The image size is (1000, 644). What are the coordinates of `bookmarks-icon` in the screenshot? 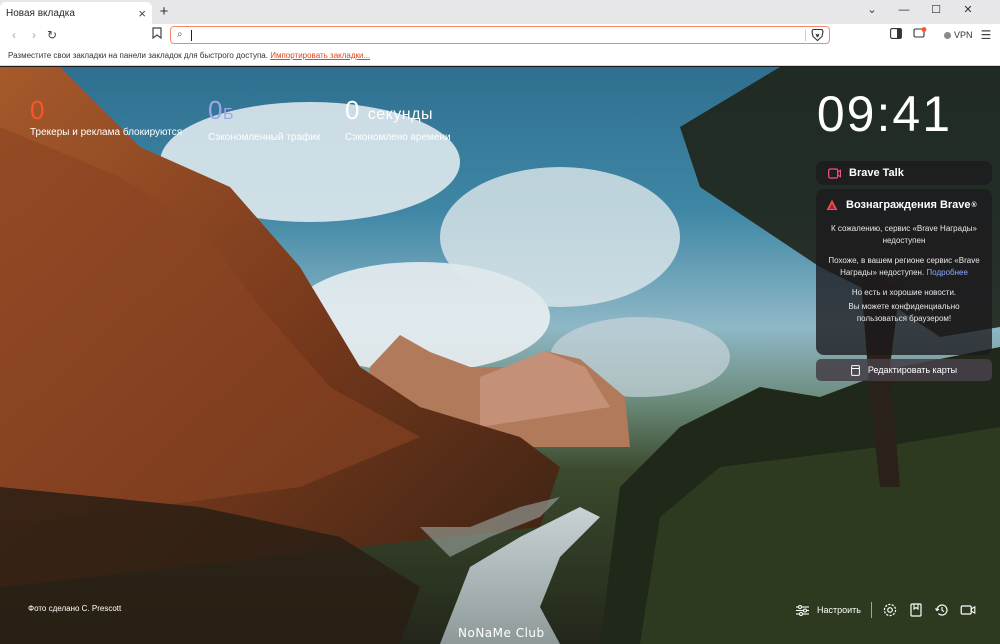 It's located at (916, 610).